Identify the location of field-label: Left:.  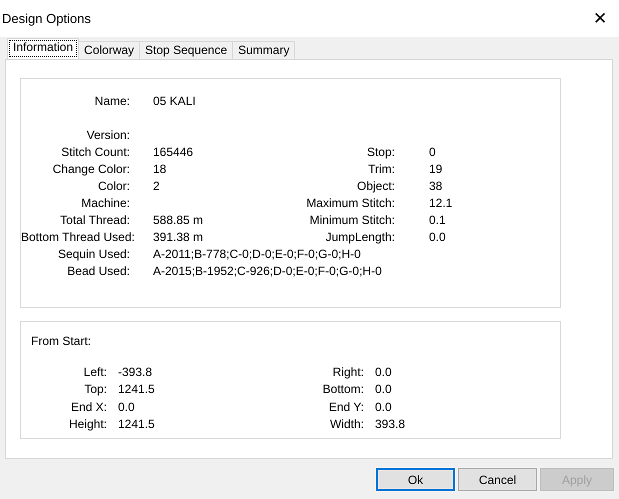
(94, 372).